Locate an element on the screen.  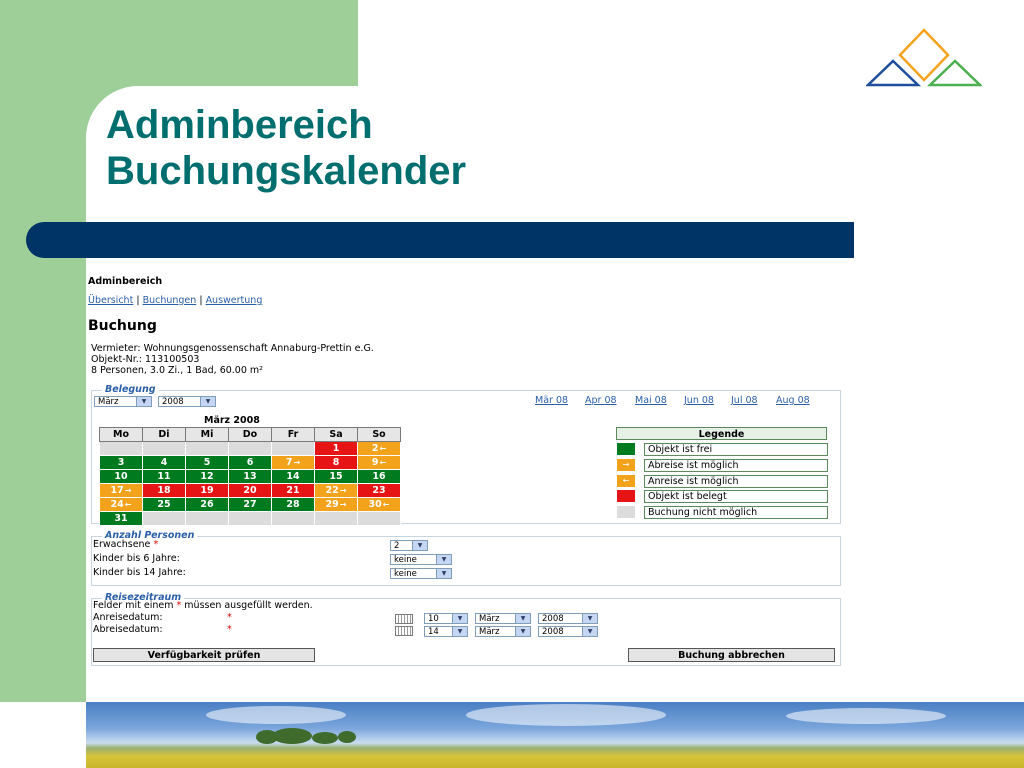
adults-label: Erwachsene * is located at coordinates (125, 545).